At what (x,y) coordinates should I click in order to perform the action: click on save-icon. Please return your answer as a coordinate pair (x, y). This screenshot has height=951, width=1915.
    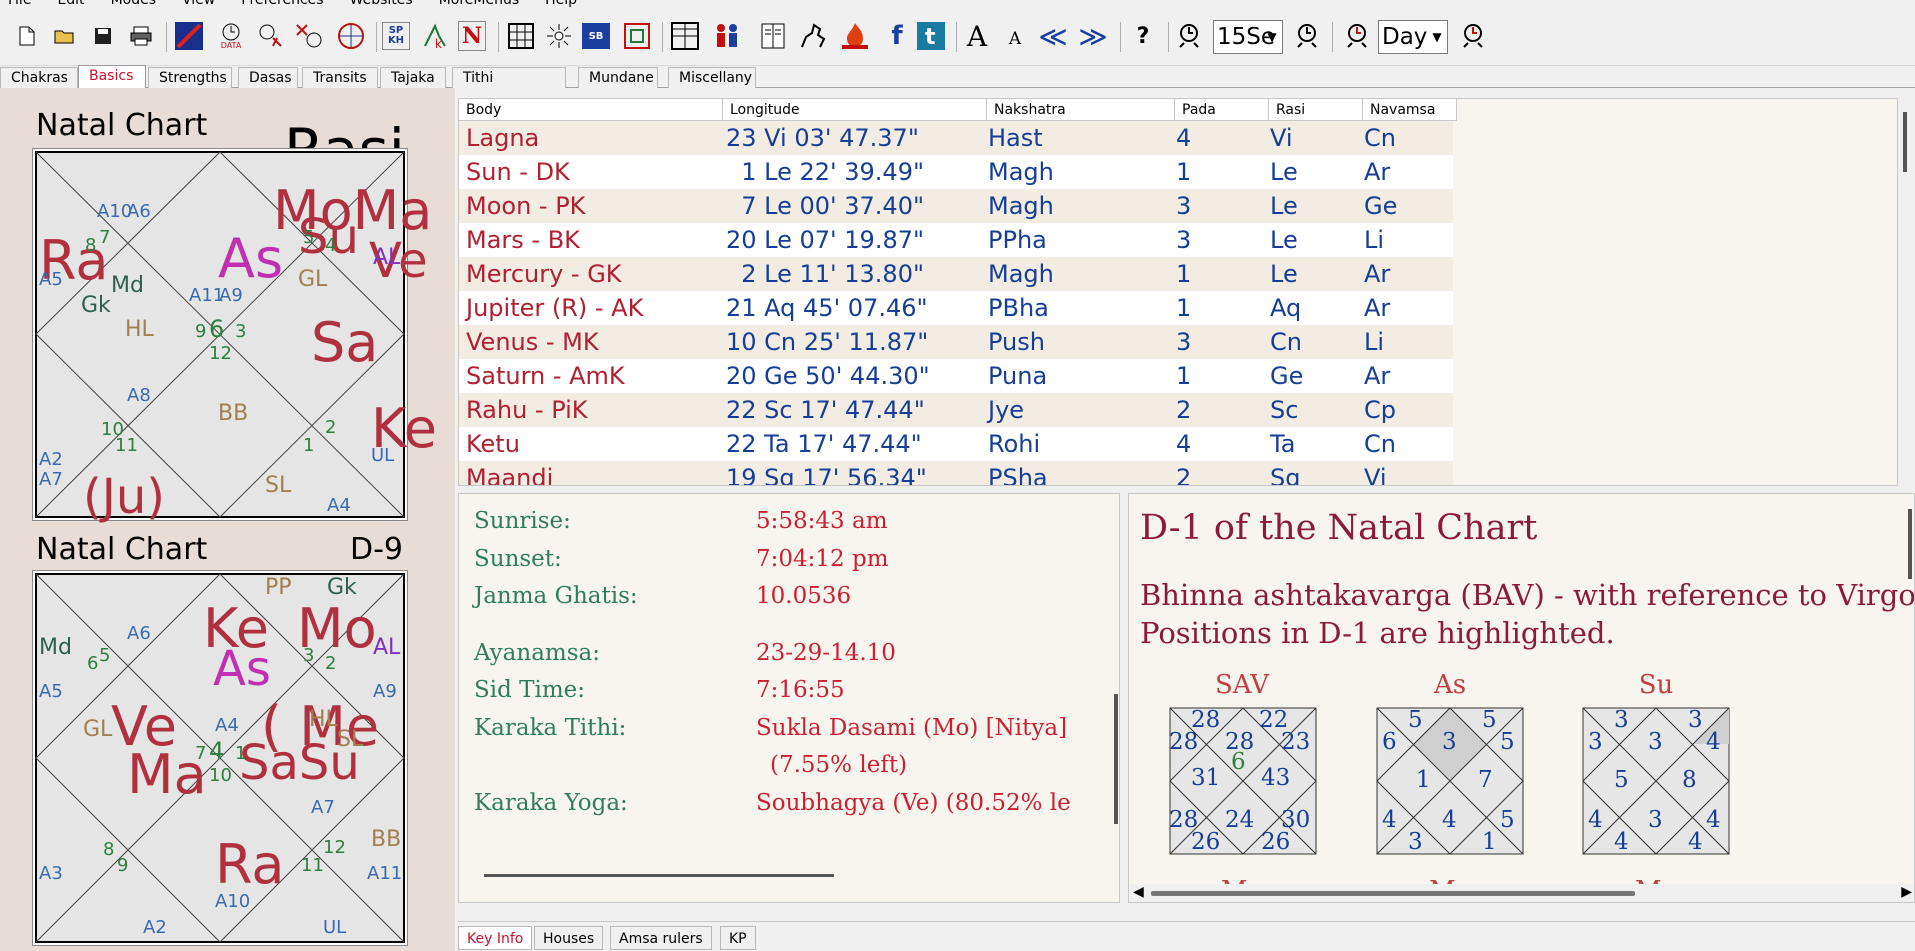
    Looking at the image, I should click on (103, 36).